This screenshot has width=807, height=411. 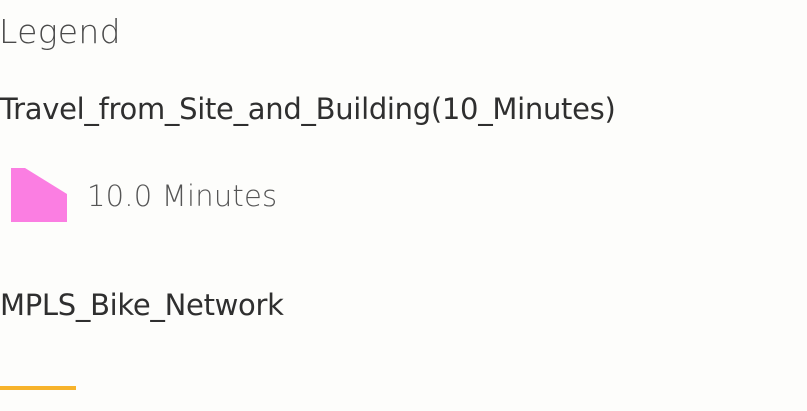 I want to click on line-swatch-icon, so click(x=38, y=388).